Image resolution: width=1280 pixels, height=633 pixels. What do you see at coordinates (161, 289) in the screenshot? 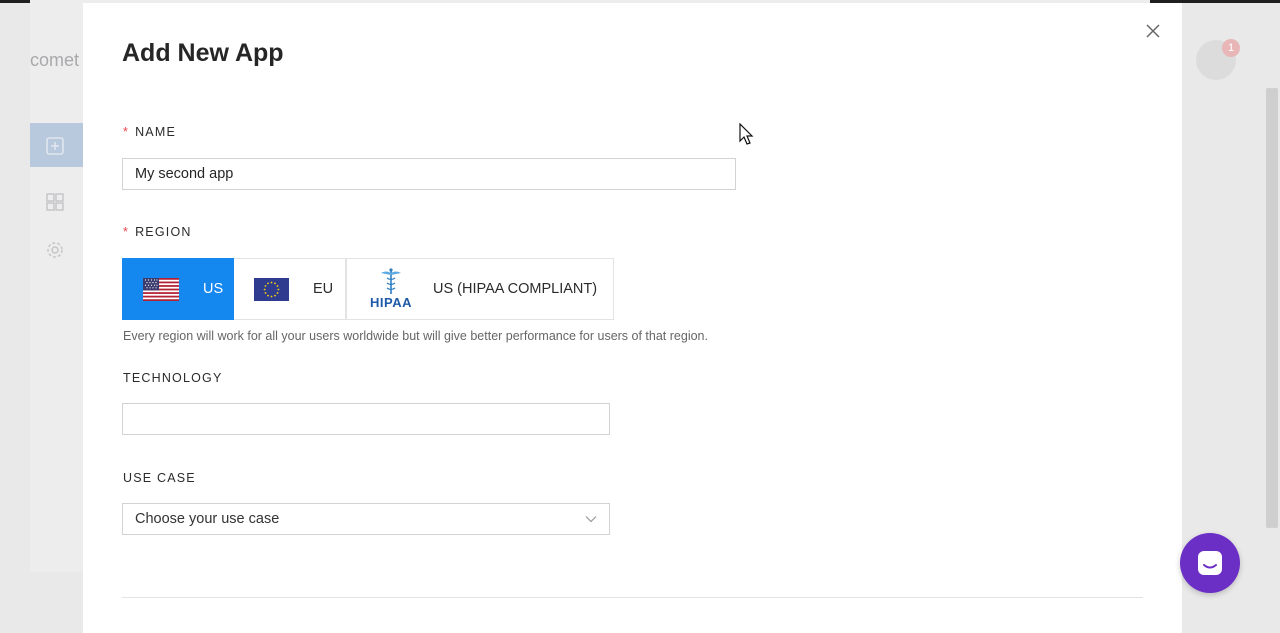
I see `us-flag-icon` at bounding box center [161, 289].